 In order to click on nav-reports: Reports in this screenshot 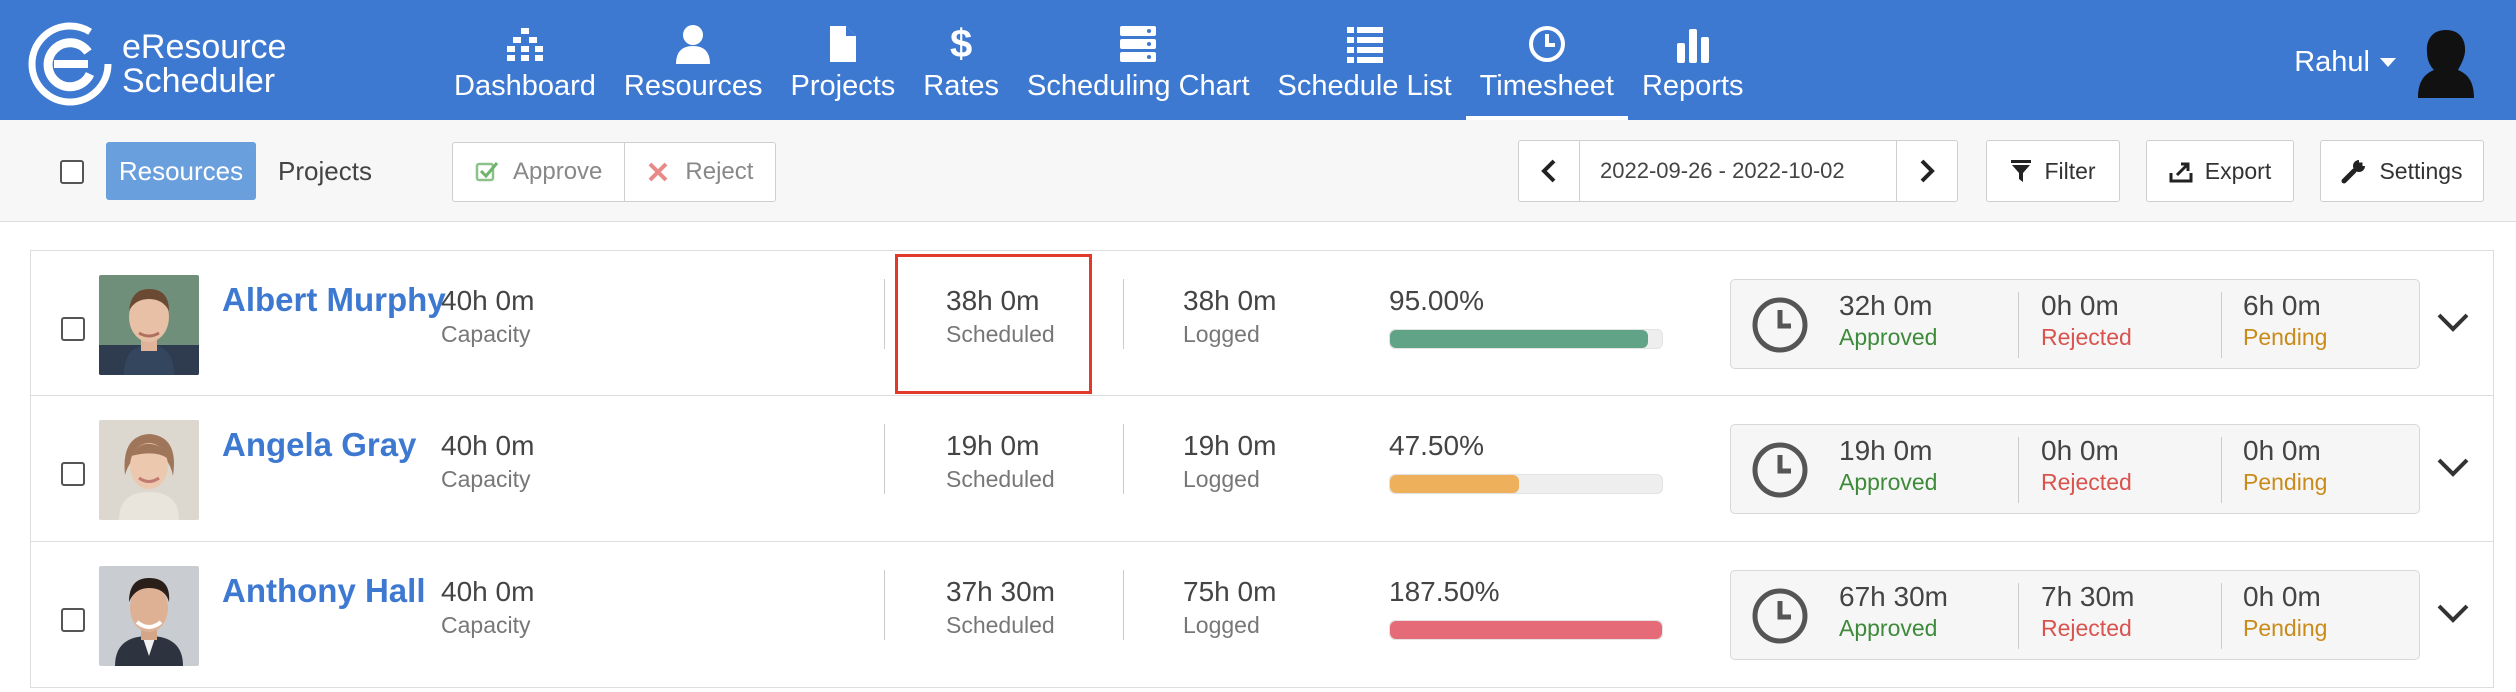, I will do `click(1693, 60)`.